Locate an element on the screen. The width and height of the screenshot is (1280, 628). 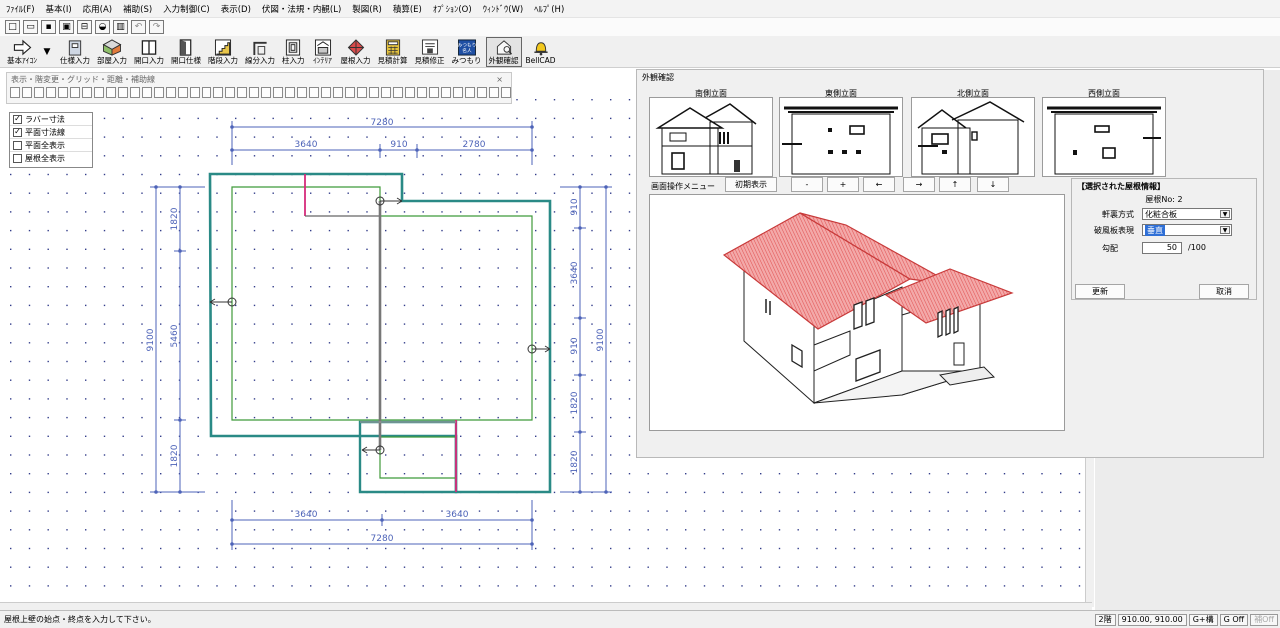
menu-applied: 応用(A) is located at coordinates (97, 9).